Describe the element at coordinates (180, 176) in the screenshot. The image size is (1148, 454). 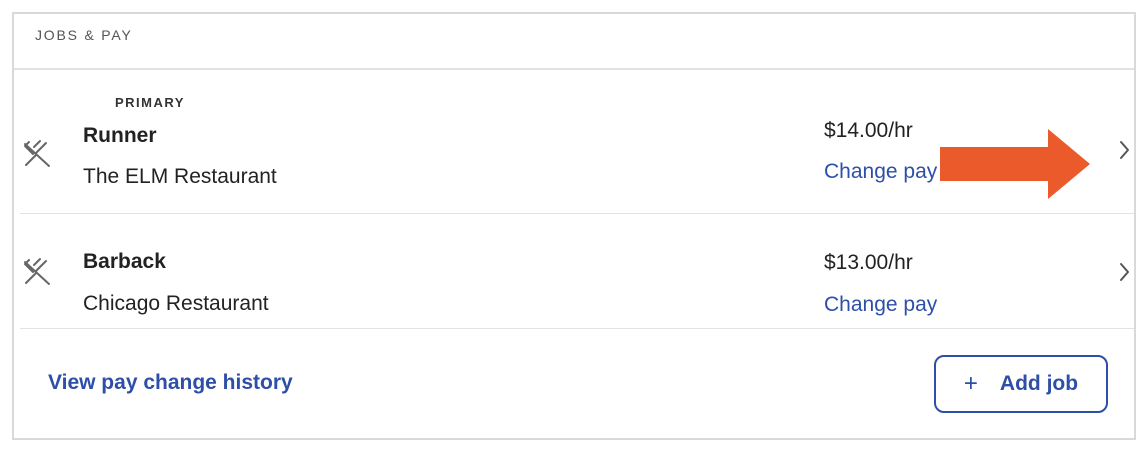
I see `job-location: The ELM Restaurant` at that location.